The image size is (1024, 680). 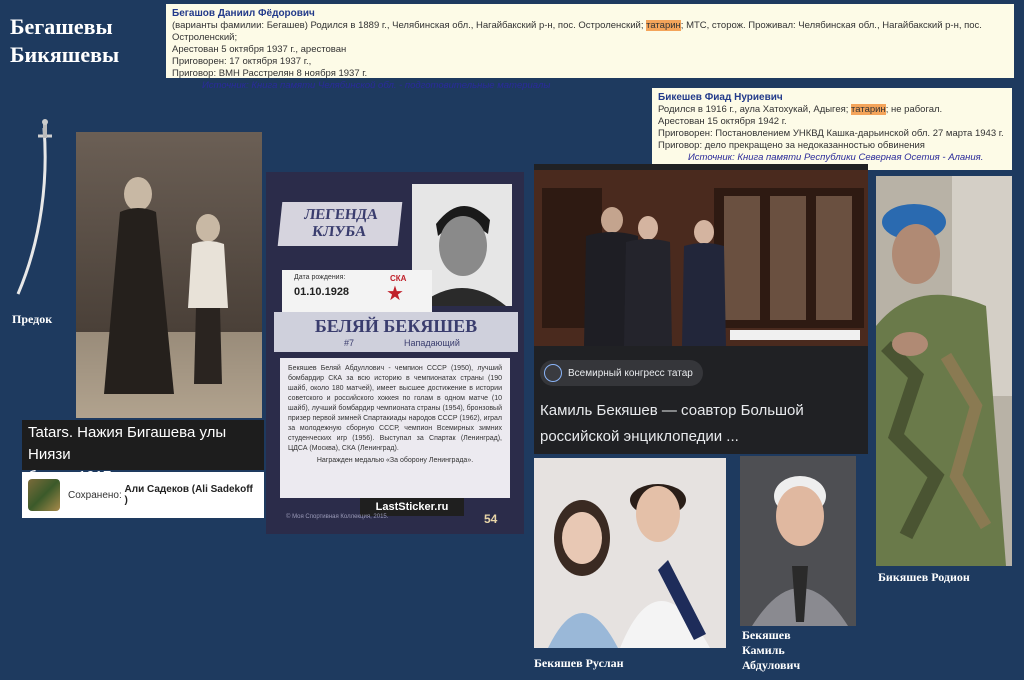 What do you see at coordinates (357, 291) in the screenshot?
I see `card-dob-box: Дата рождения: 01.10.1928 СКА ★` at bounding box center [357, 291].